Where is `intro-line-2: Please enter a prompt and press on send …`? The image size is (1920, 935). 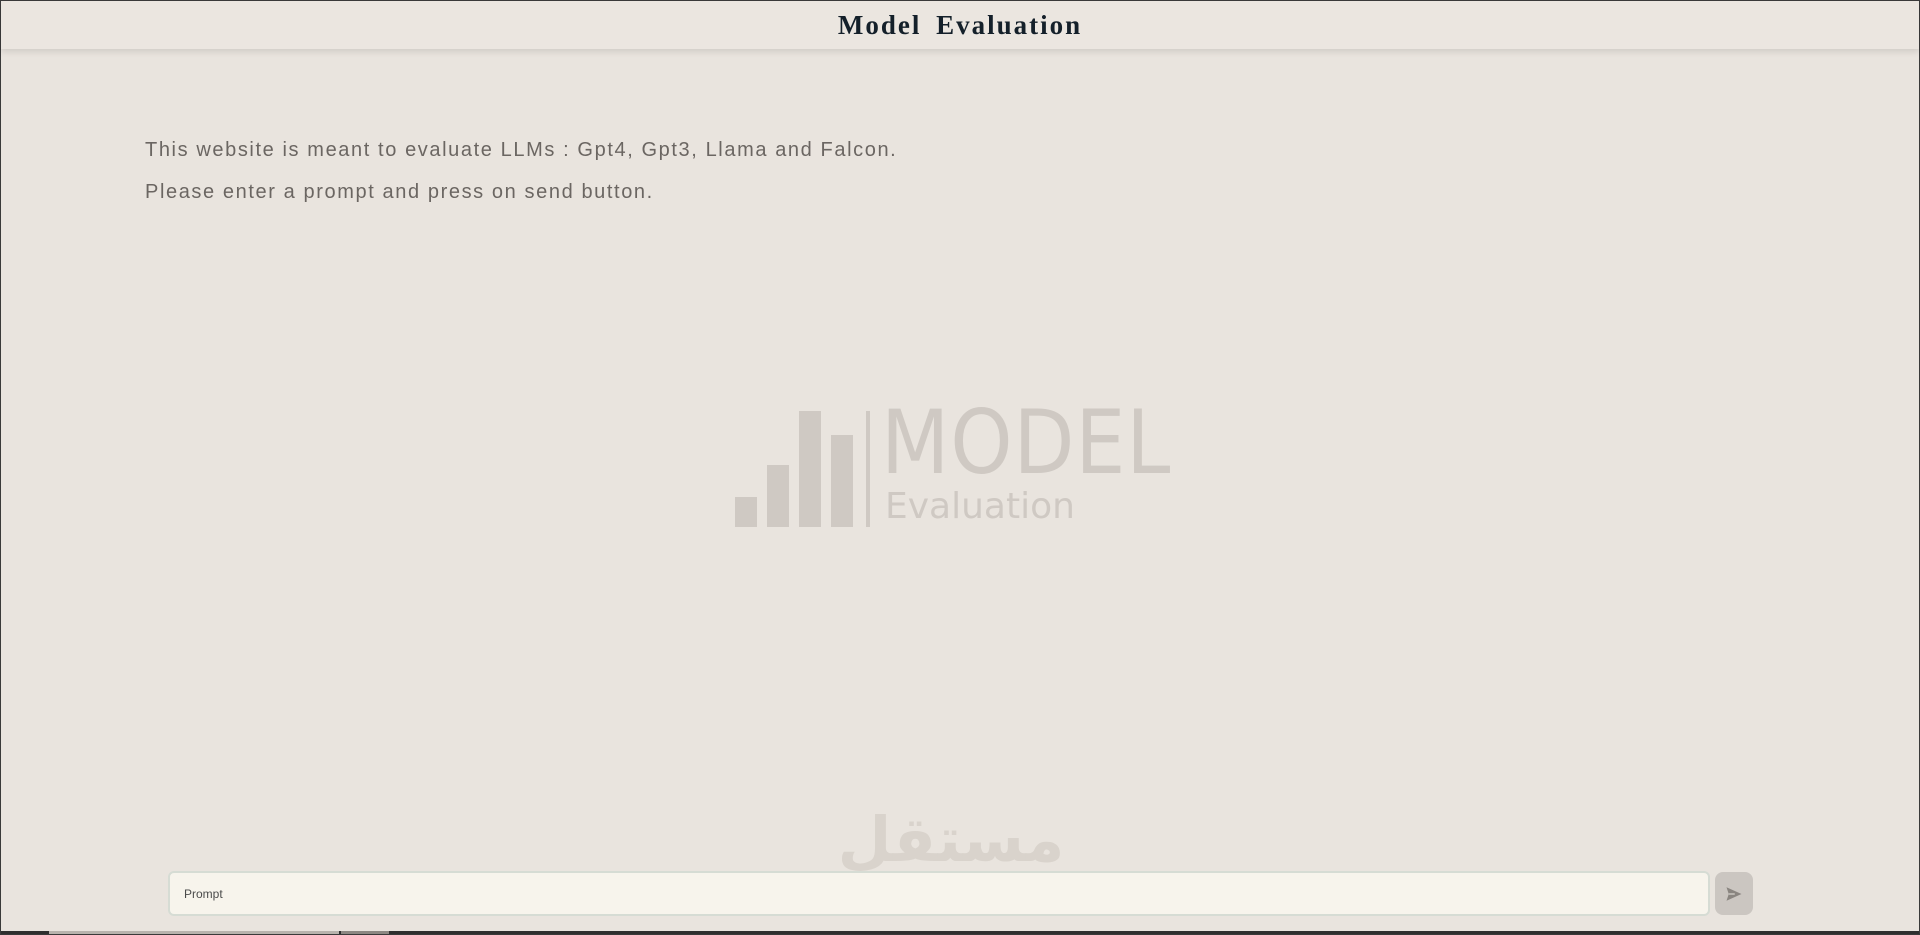
intro-line-2: Please enter a prompt and press on send … is located at coordinates (399, 192).